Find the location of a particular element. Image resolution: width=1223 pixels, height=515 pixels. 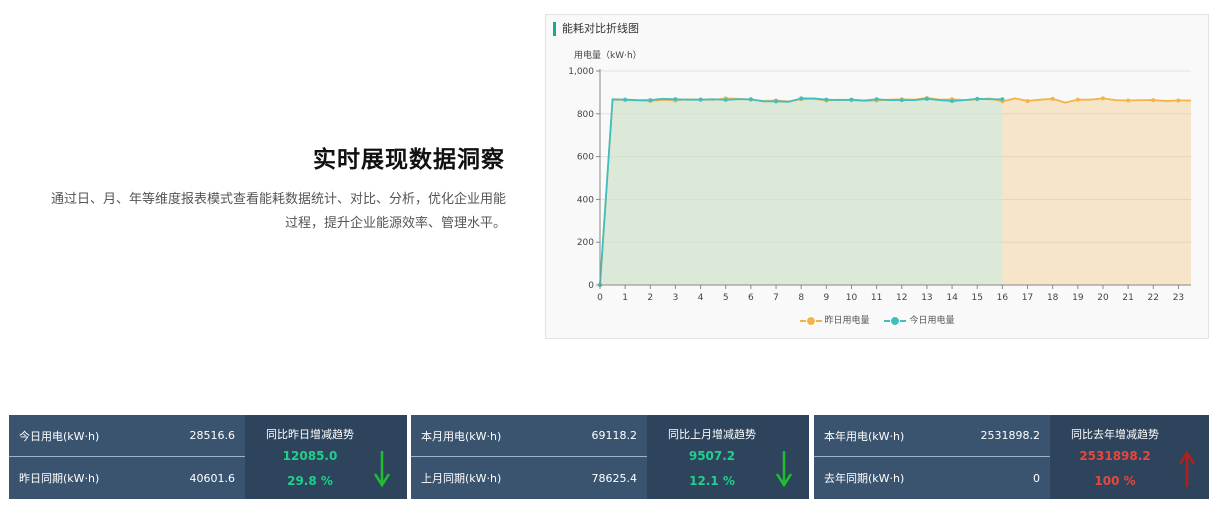

stat-previous-row: 昨日同期(kW·h) 40601.6 is located at coordinates (127, 478).